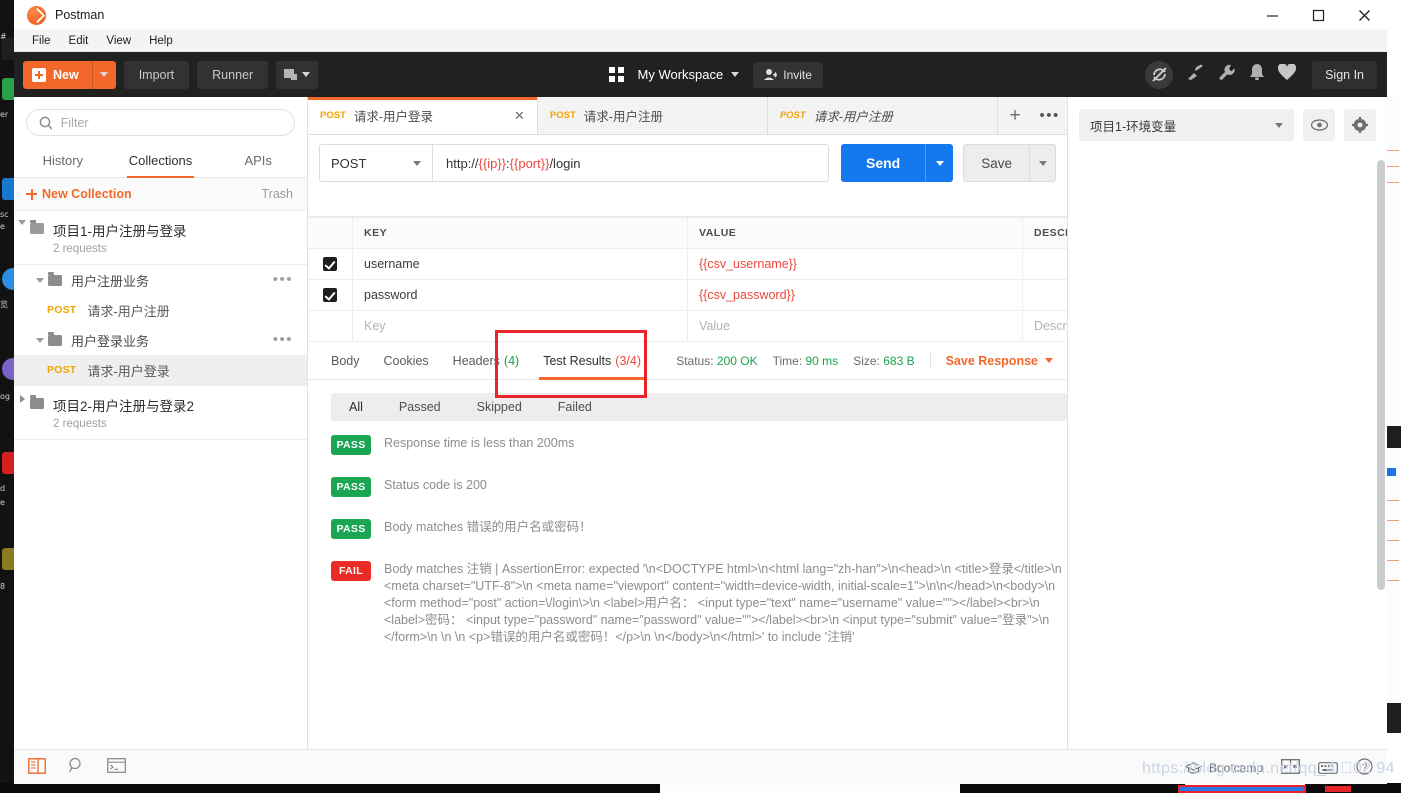 Image resolution: width=1401 pixels, height=793 pixels. Describe the element at coordinates (855, 326) in the screenshot. I see `empty-value-placeholder: Value` at that location.